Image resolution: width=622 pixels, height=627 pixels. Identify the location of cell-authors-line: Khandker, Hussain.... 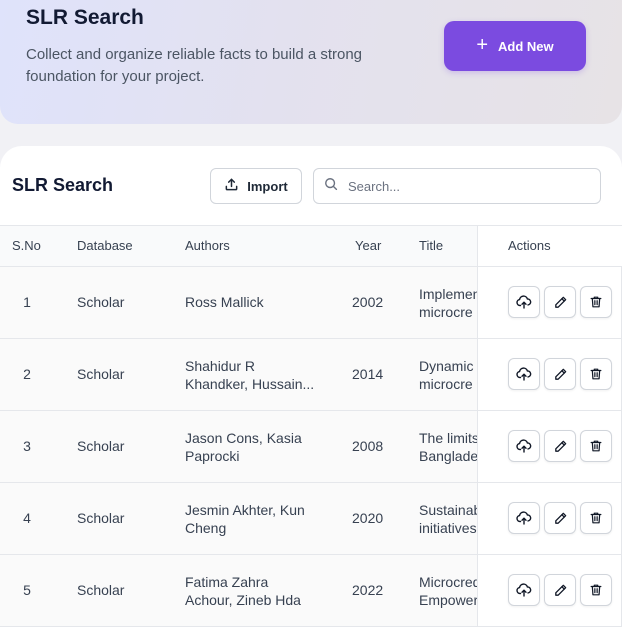
(250, 384).